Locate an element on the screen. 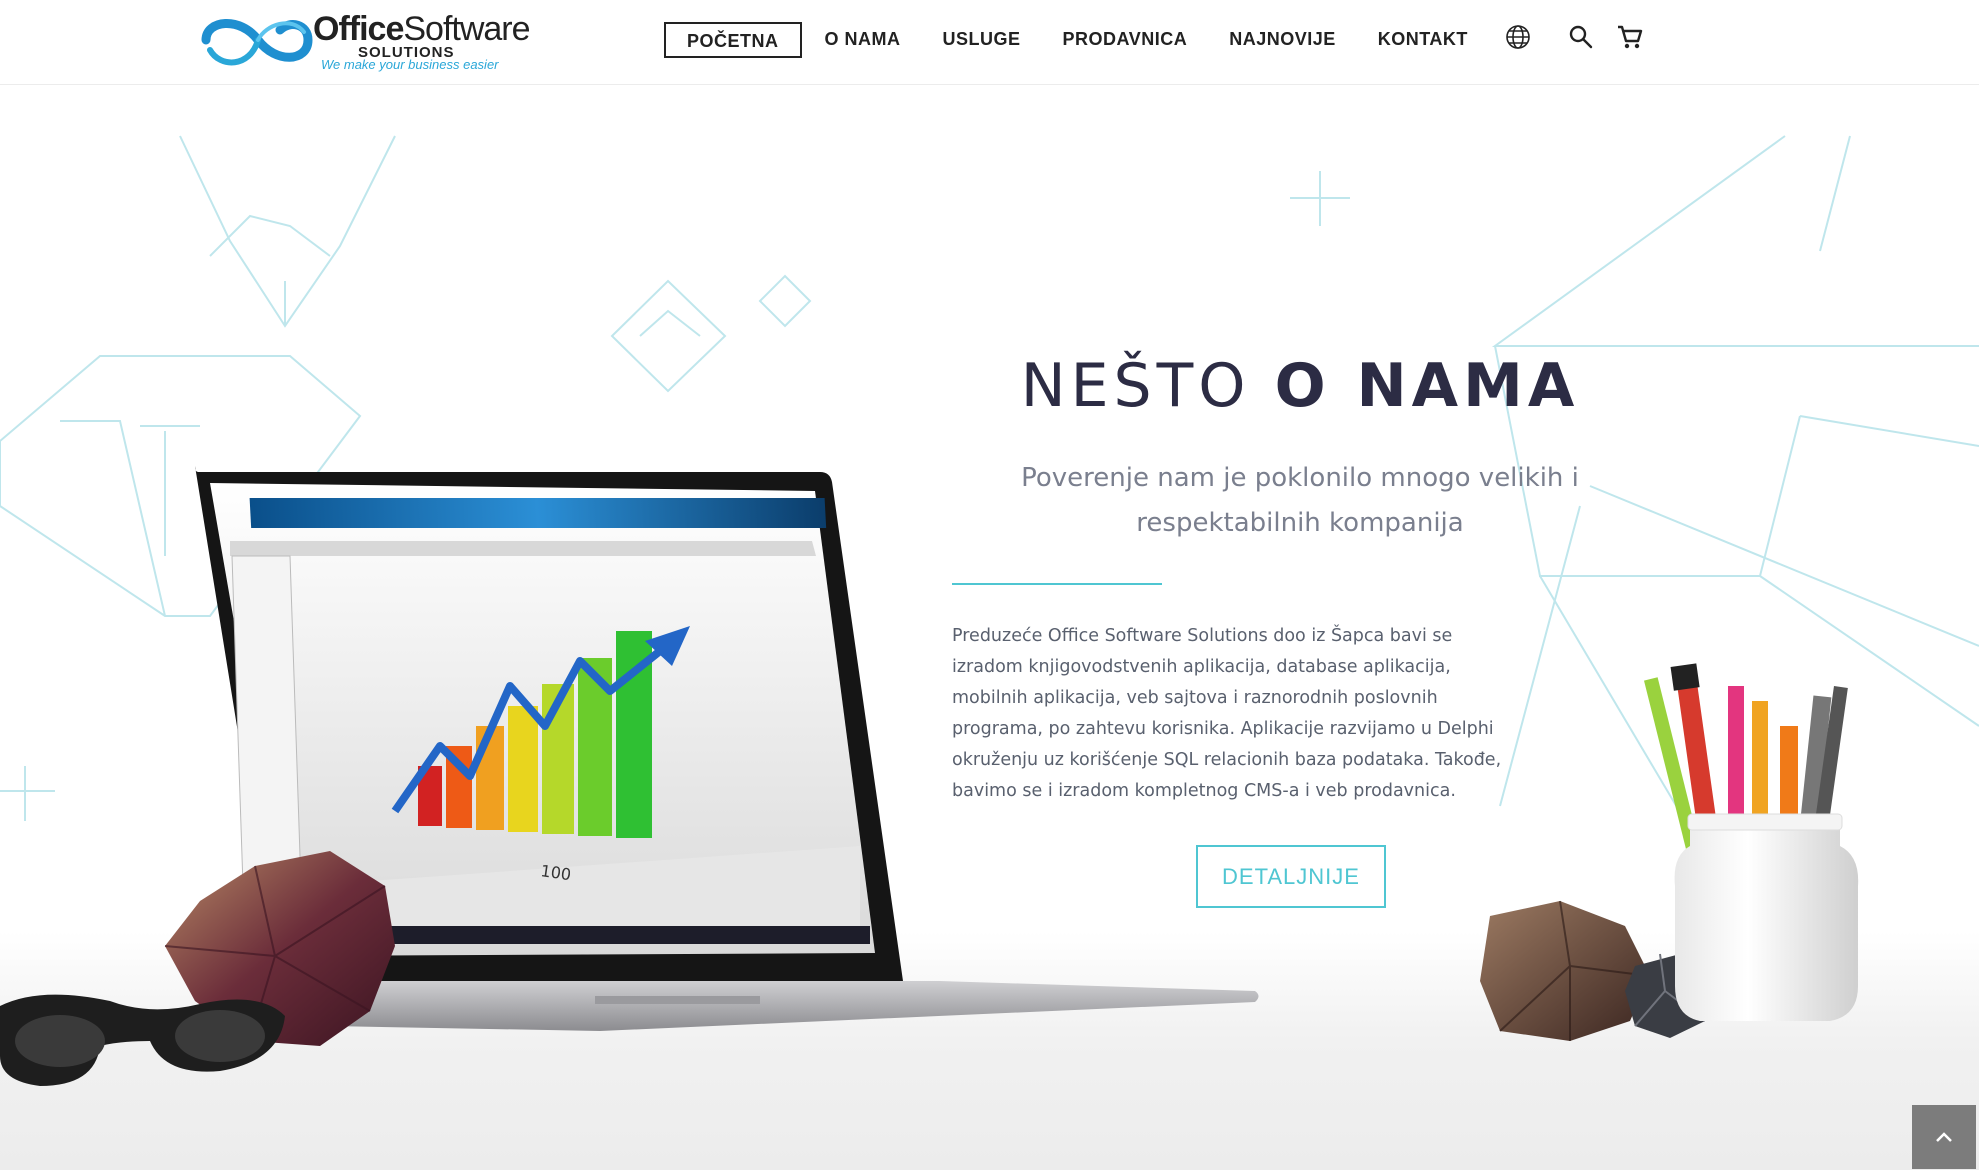  nav-item-najnovije: NAJNOVIJE is located at coordinates (1282, 40).